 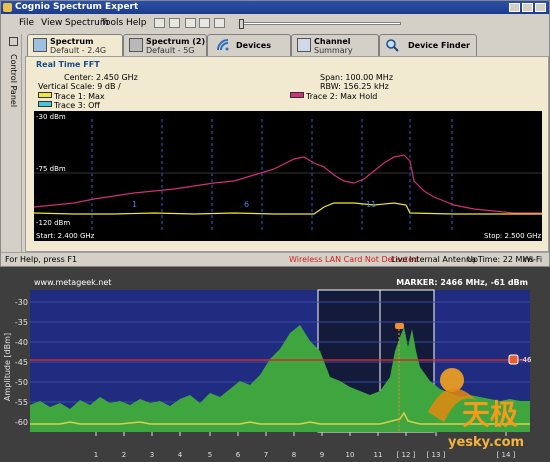 What do you see at coordinates (527, 7) in the screenshot?
I see `maximize-button` at bounding box center [527, 7].